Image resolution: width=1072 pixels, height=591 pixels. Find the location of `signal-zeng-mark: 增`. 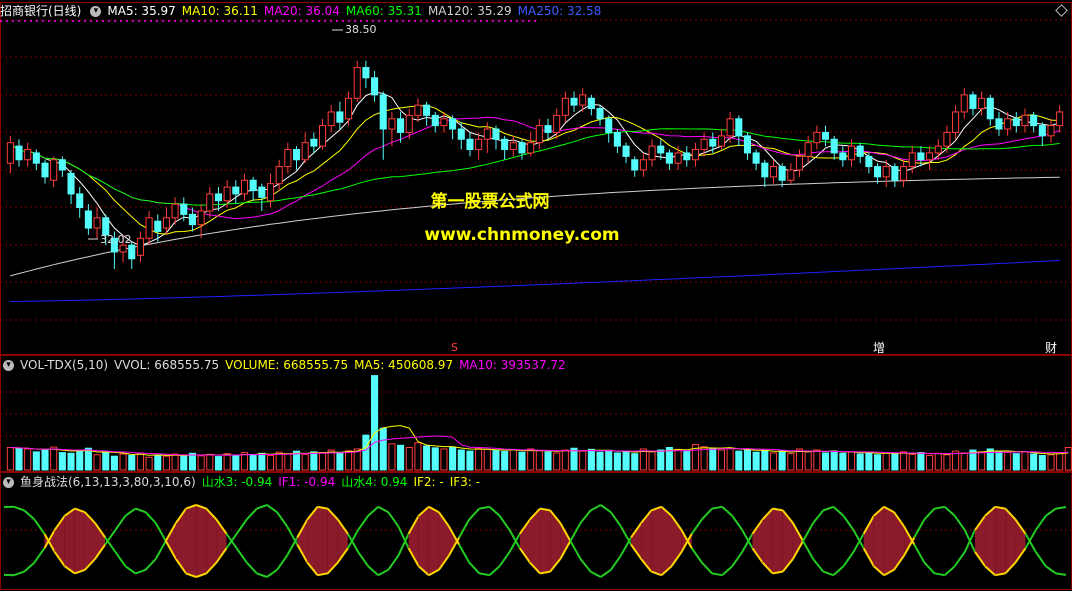

signal-zeng-mark: 增 is located at coordinates (879, 348).